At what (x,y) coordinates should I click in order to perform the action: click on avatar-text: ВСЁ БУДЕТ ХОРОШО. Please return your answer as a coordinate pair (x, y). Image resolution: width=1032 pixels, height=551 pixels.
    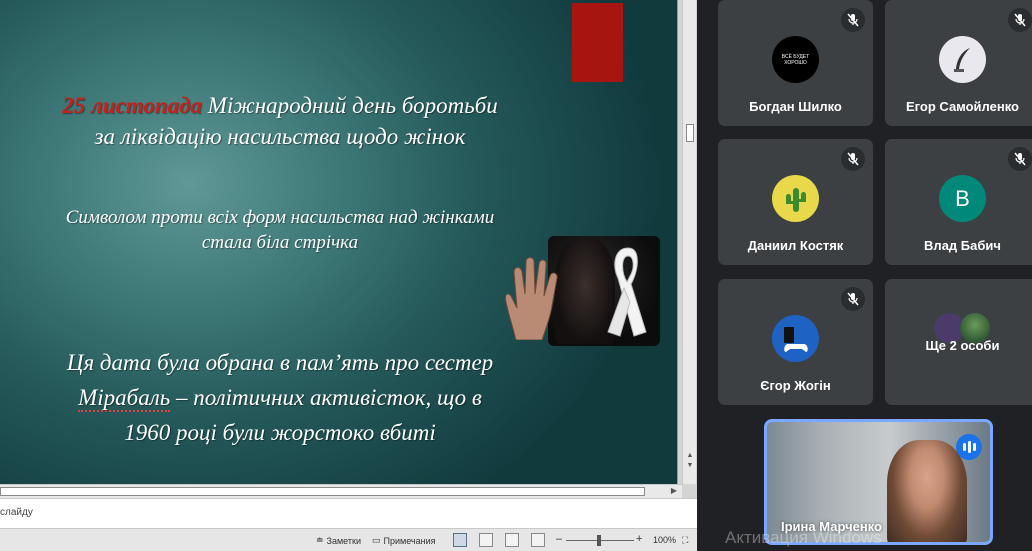
    Looking at the image, I should click on (795, 59).